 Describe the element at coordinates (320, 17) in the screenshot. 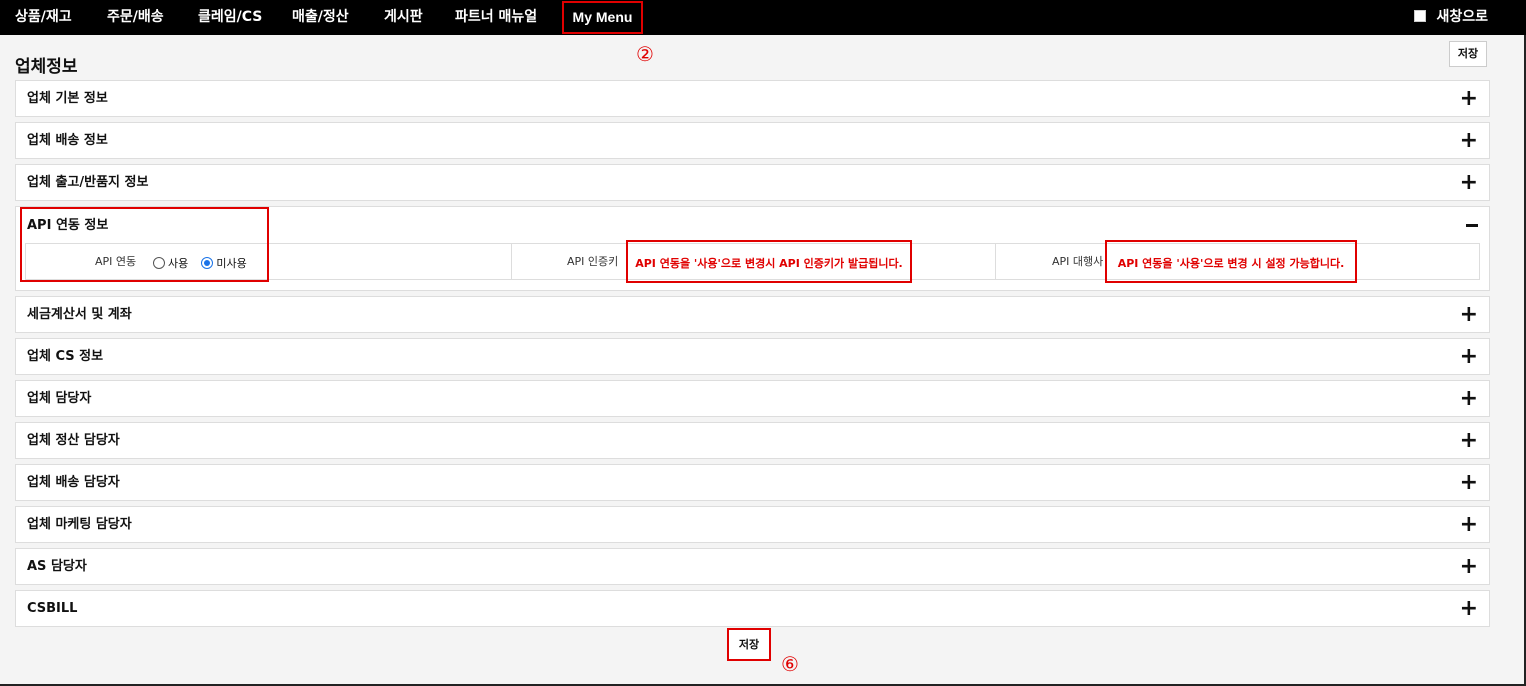

I see `nav-sales: 매출/정산` at that location.